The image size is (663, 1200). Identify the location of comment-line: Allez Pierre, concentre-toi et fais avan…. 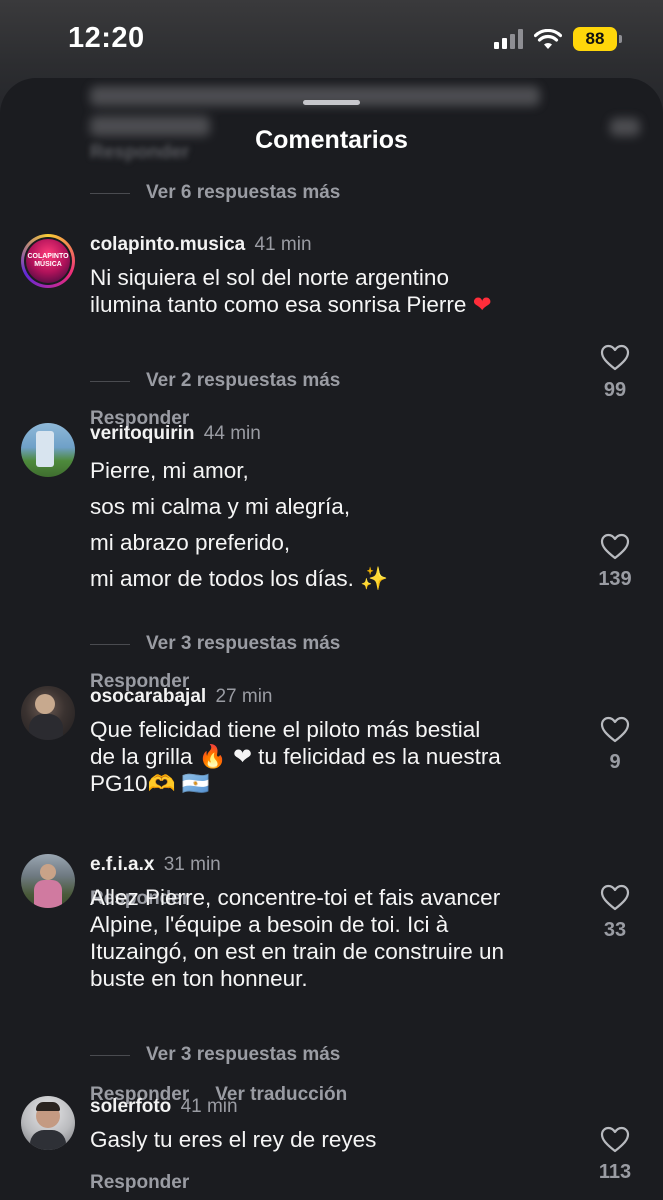
(295, 897).